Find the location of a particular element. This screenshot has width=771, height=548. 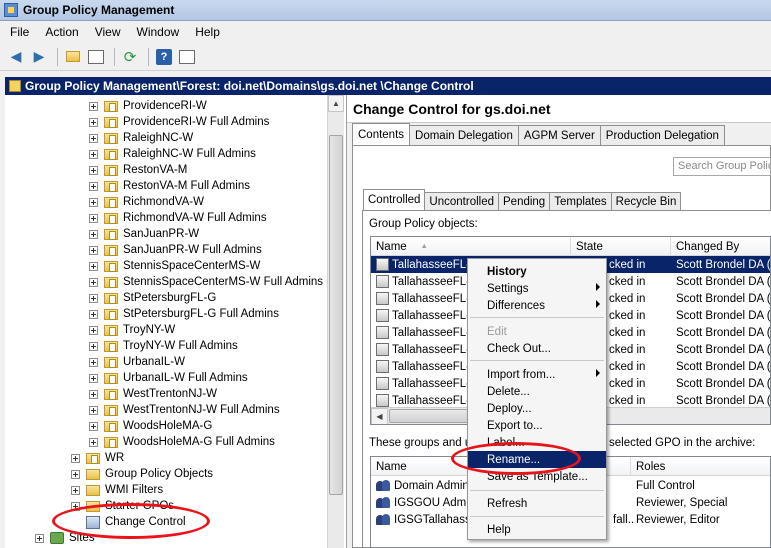

menu-refresh: Refresh is located at coordinates (537, 503).